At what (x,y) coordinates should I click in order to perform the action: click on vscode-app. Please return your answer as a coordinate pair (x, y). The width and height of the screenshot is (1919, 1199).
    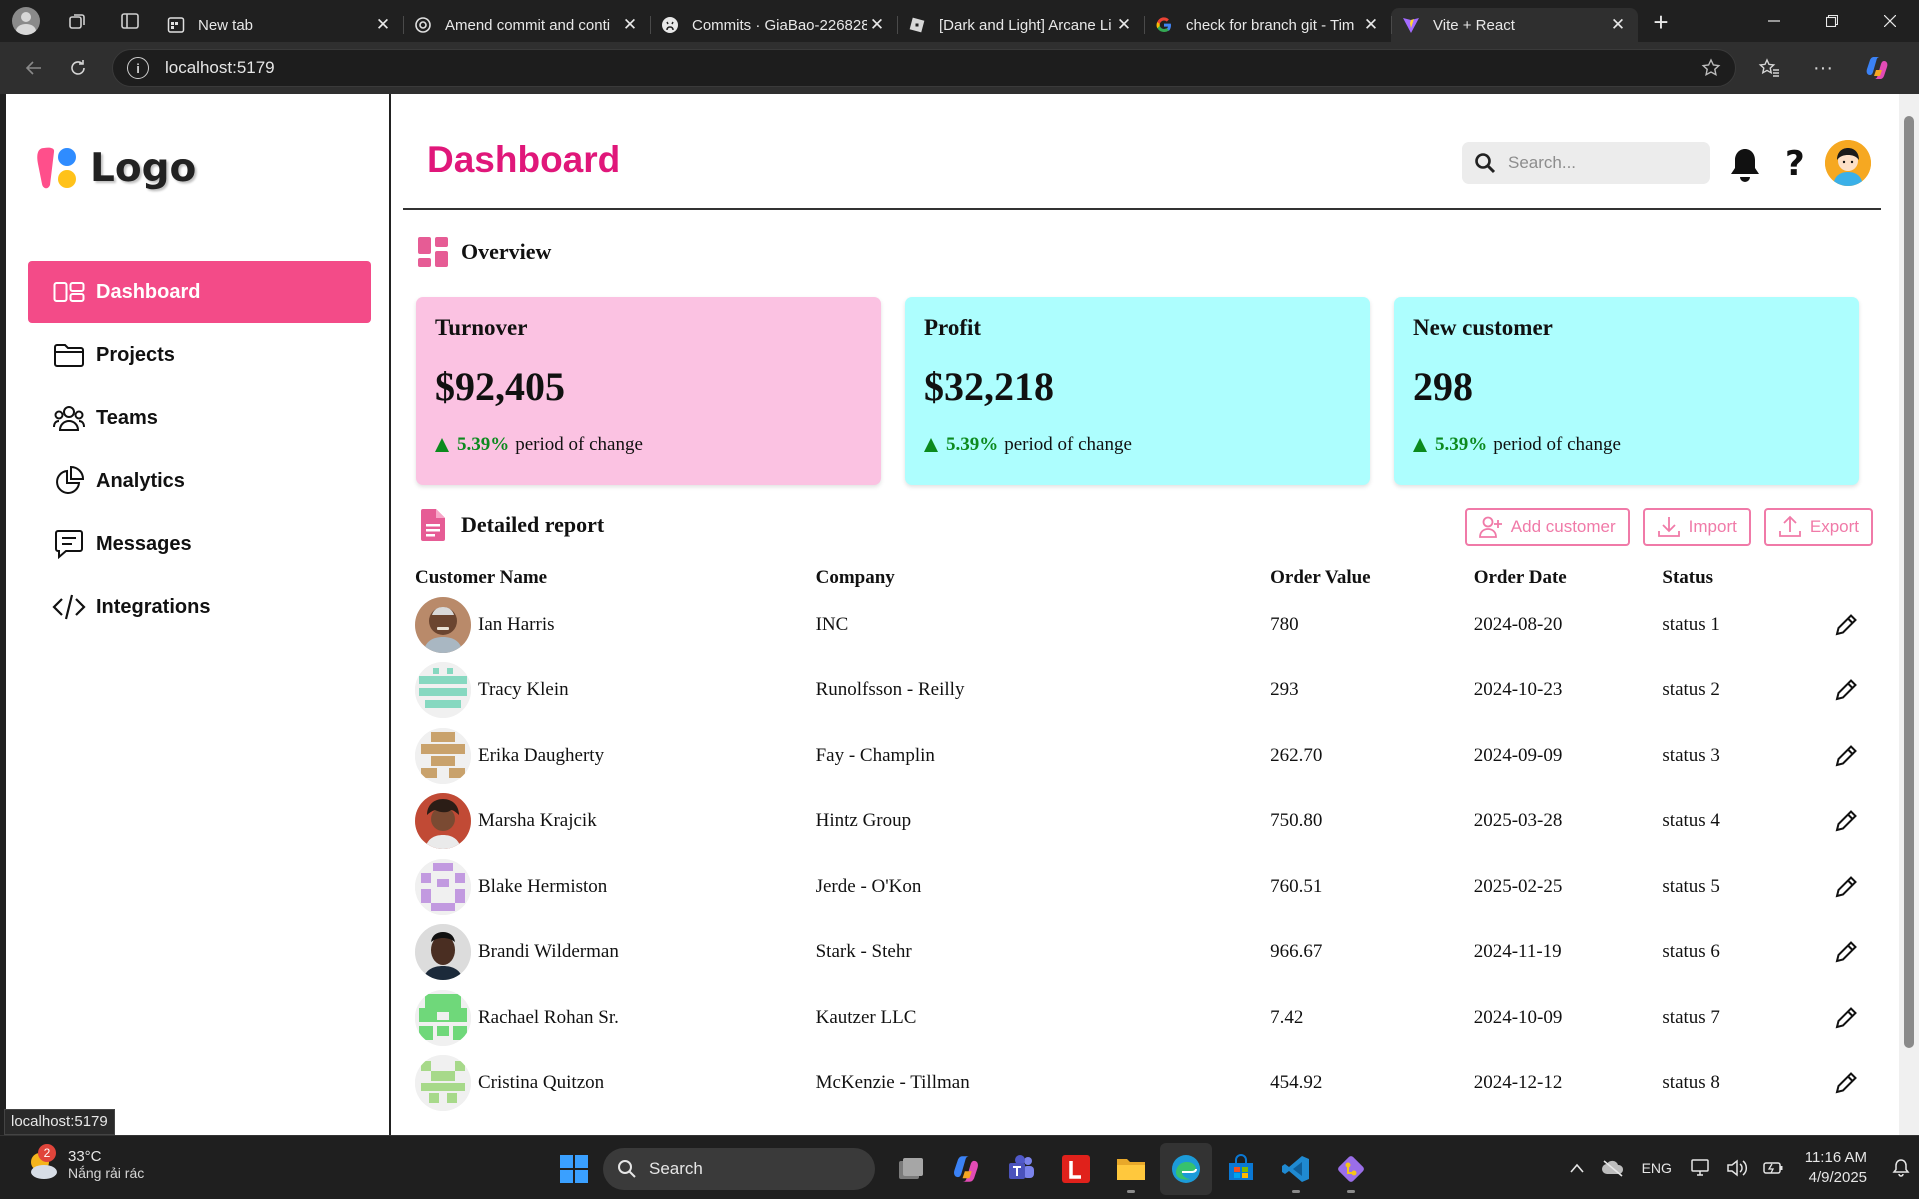
    Looking at the image, I should click on (1296, 1169).